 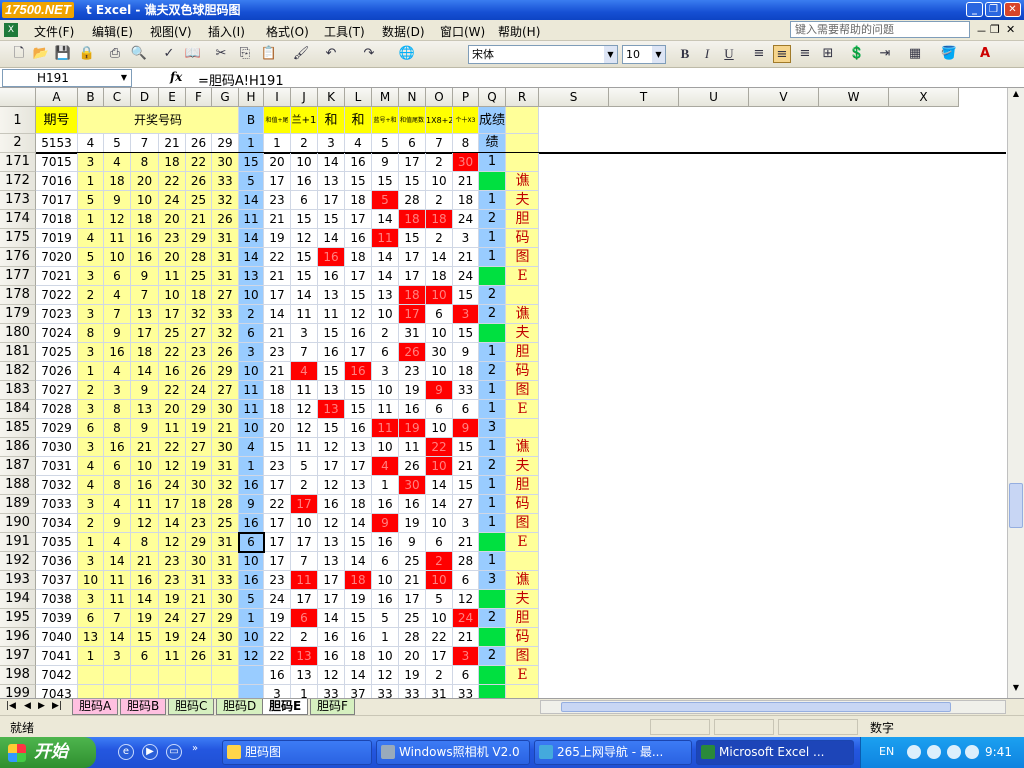 What do you see at coordinates (18, 637) in the screenshot?
I see `row-header: 196` at bounding box center [18, 637].